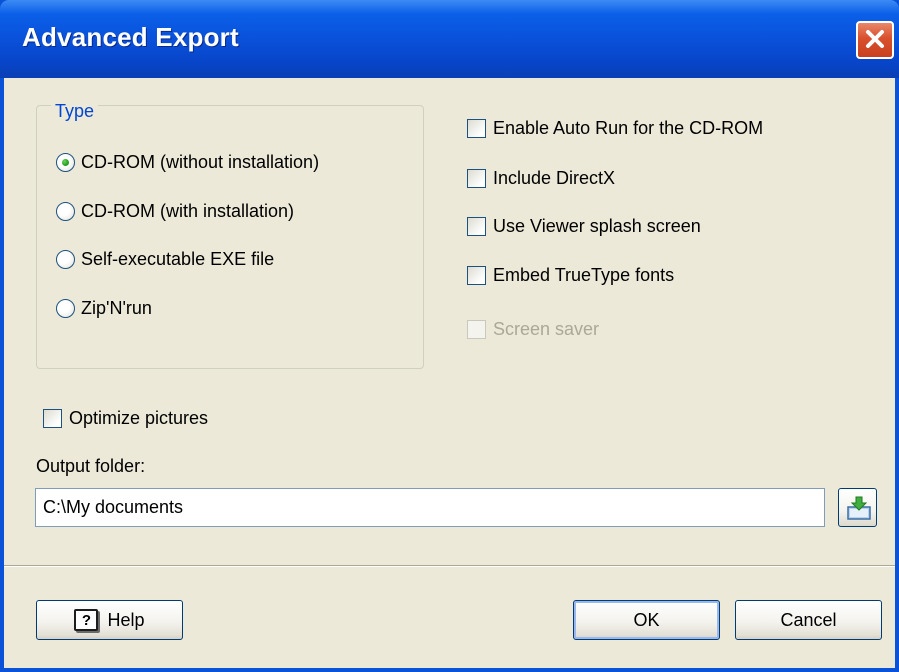  I want to click on checkbox-optimize-pictures: Optimize pictures, so click(125, 418).